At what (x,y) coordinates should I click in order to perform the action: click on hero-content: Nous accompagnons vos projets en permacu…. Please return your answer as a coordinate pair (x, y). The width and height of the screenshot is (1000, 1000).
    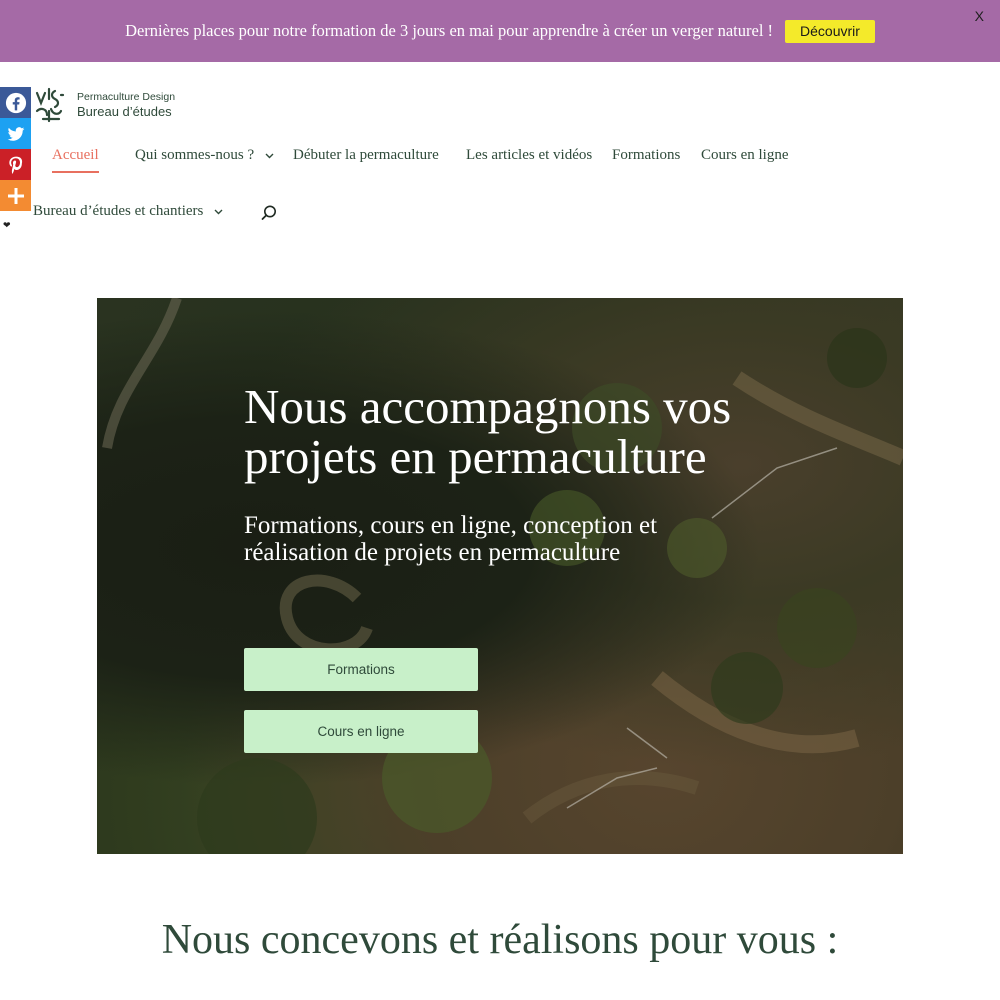
    Looking at the image, I should click on (494, 473).